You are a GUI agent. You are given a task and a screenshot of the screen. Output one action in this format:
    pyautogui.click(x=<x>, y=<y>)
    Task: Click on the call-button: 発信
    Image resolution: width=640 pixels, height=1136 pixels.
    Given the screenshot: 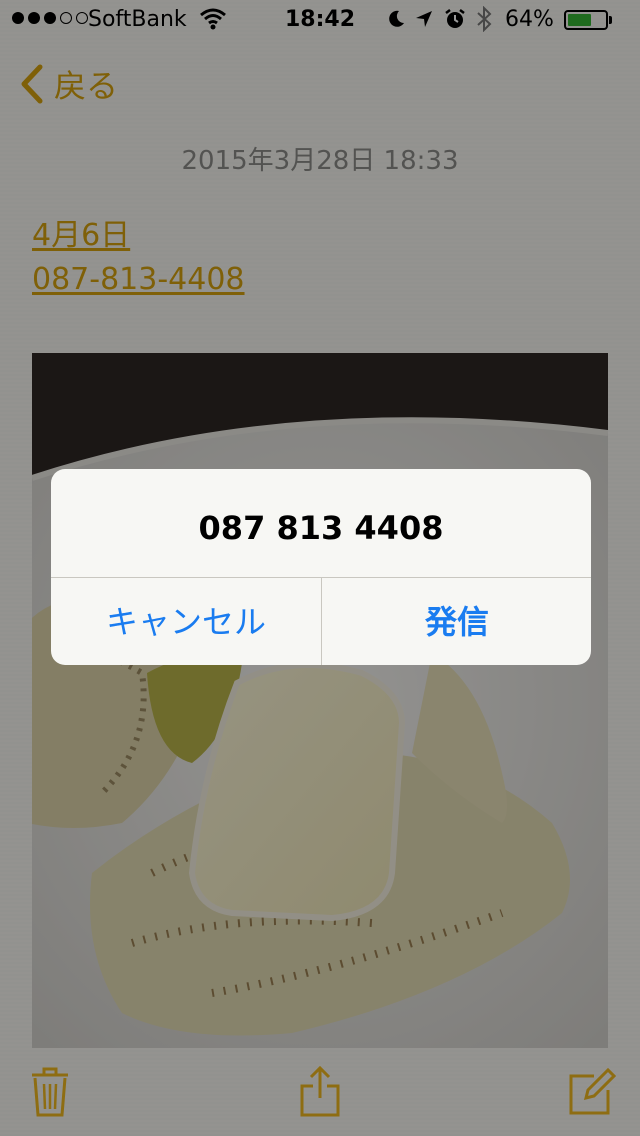 What is the action you would take?
    pyautogui.click(x=456, y=621)
    